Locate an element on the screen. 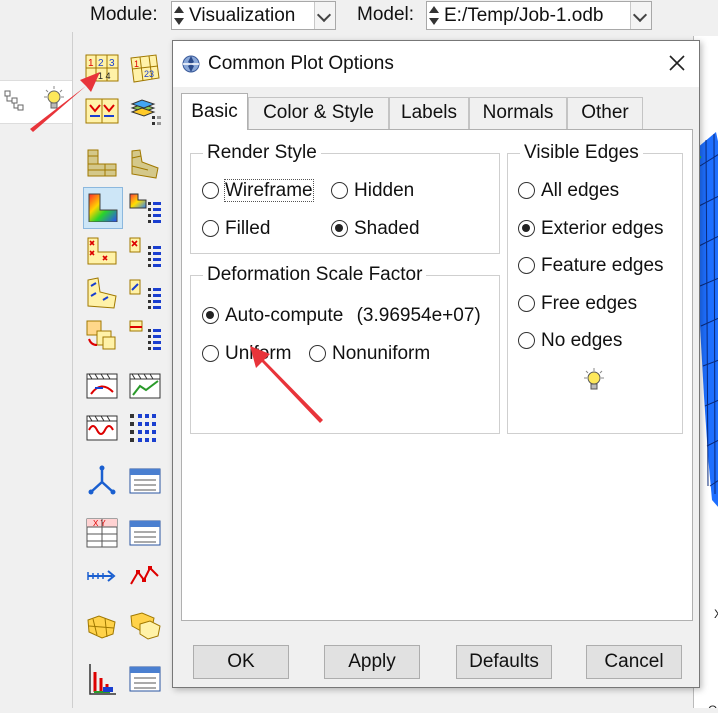 The height and width of the screenshot is (713, 718). abaqus-app-icon is located at coordinates (191, 64).